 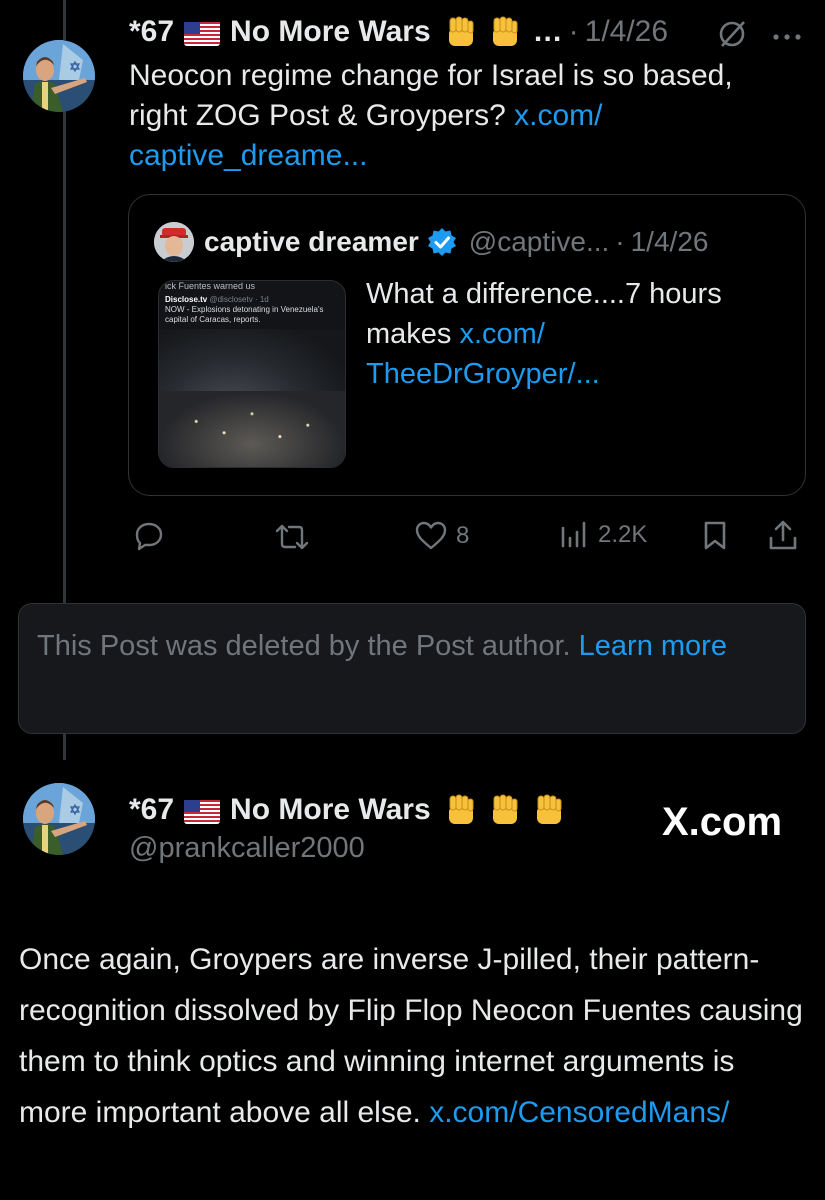 What do you see at coordinates (239, 299) in the screenshot?
I see `thumbnail-source-handle: @disclosetv · 1d` at bounding box center [239, 299].